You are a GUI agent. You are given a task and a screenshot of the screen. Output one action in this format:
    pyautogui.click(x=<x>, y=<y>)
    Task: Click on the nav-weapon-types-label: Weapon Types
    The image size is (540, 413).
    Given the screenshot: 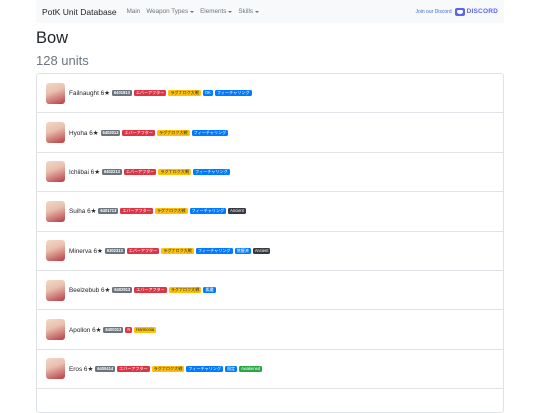 What is the action you would take?
    pyautogui.click(x=167, y=11)
    